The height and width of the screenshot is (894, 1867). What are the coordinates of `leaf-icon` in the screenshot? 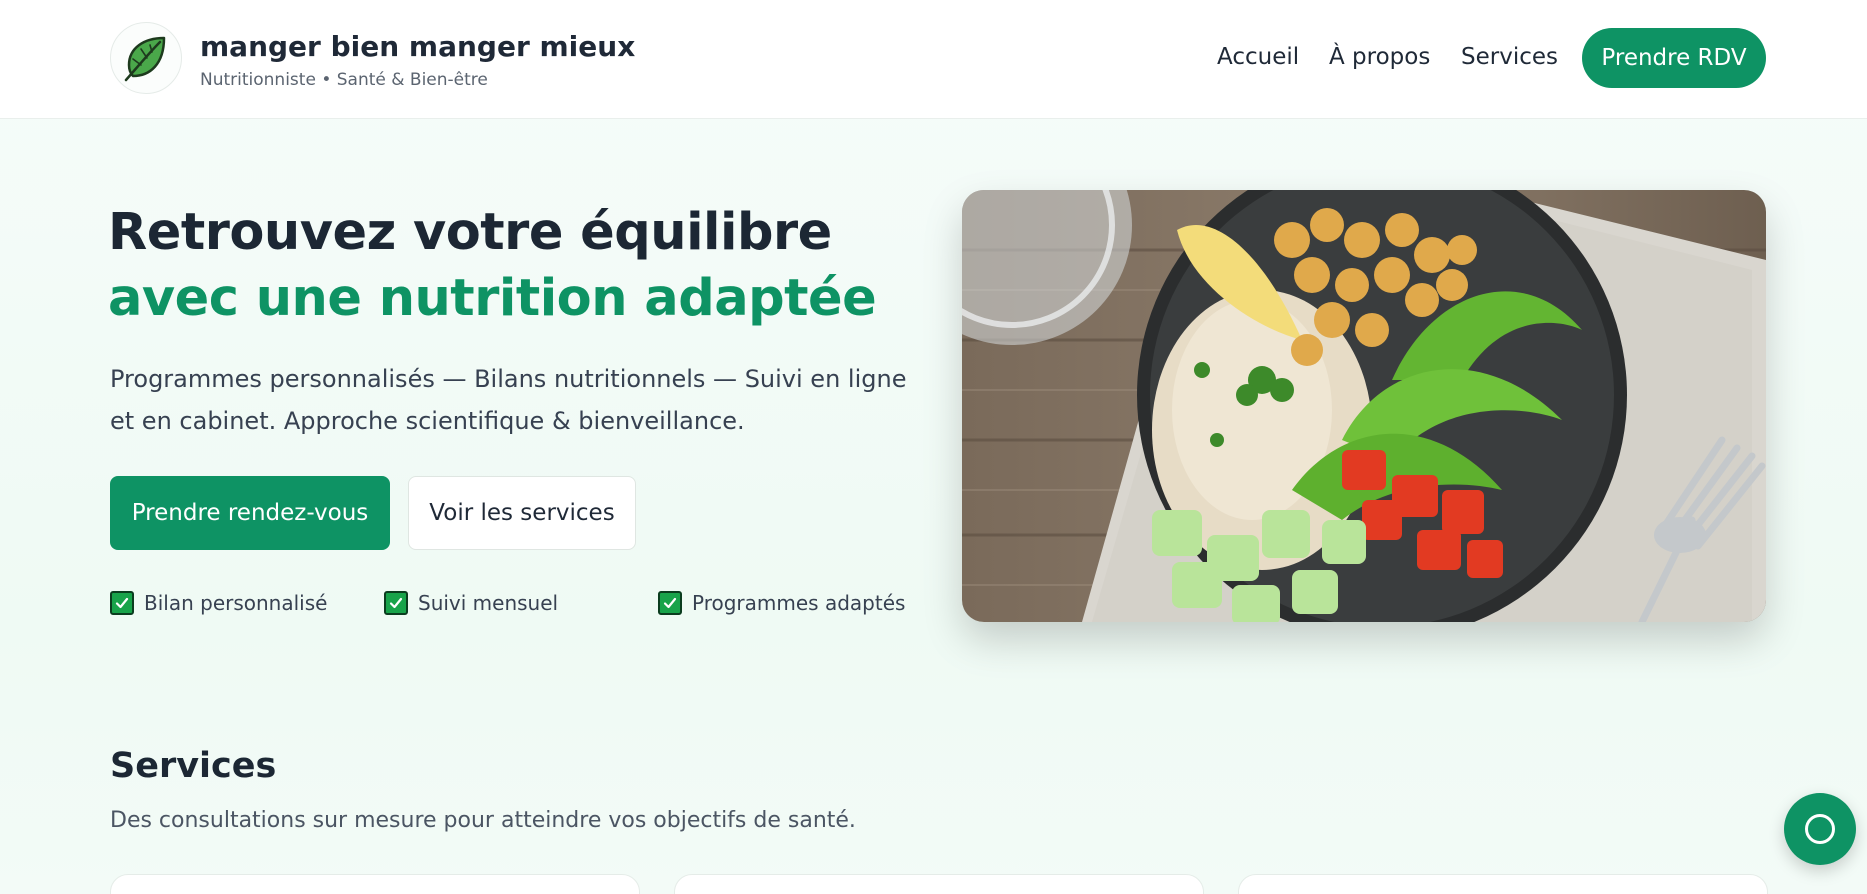 It's located at (145, 59).